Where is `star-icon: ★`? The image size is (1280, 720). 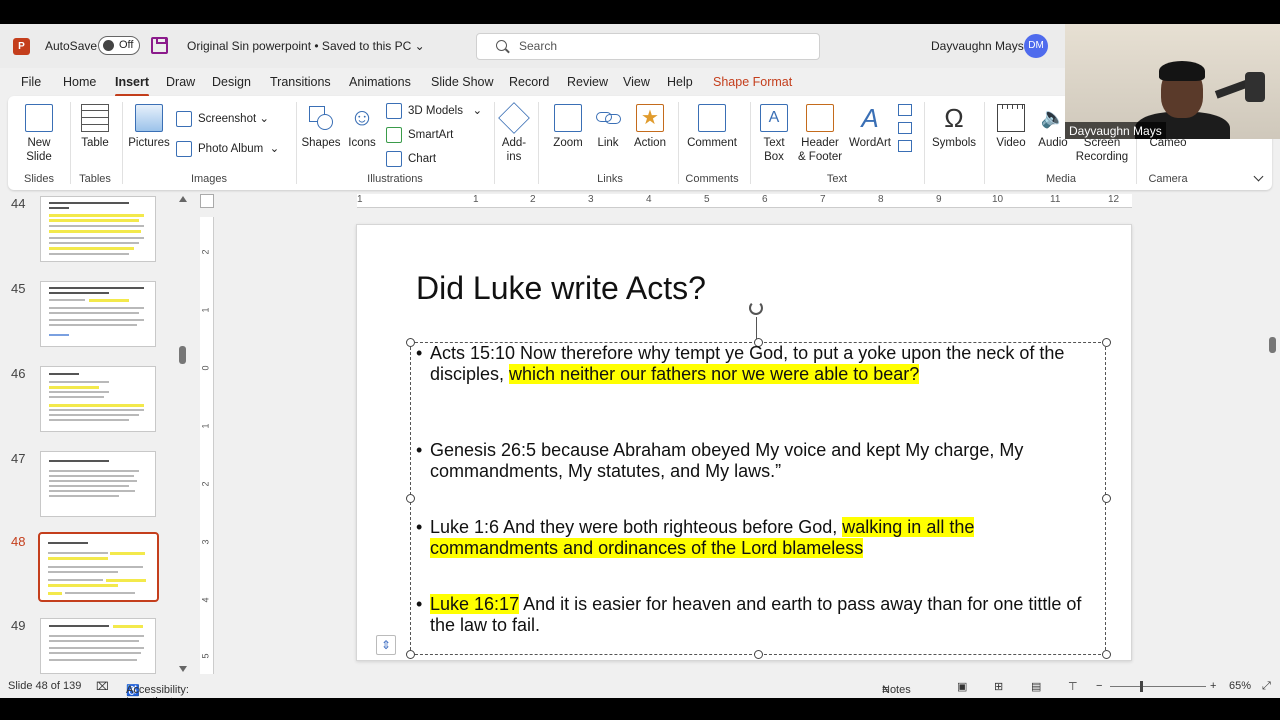 star-icon: ★ is located at coordinates (650, 118).